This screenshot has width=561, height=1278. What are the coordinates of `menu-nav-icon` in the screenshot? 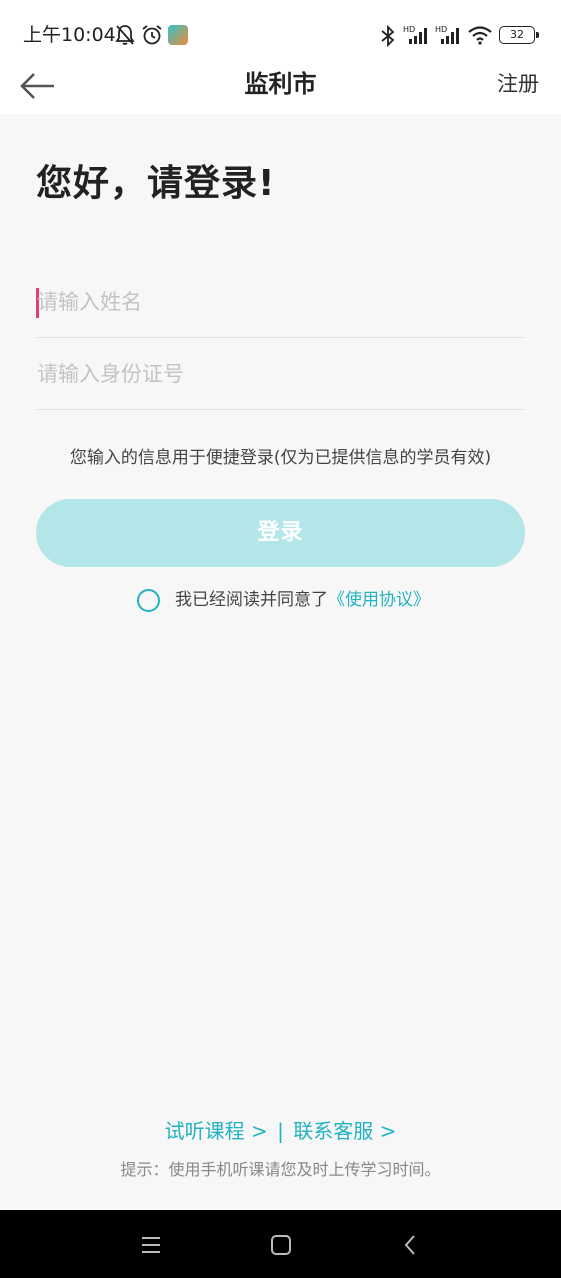 It's located at (151, 1245).